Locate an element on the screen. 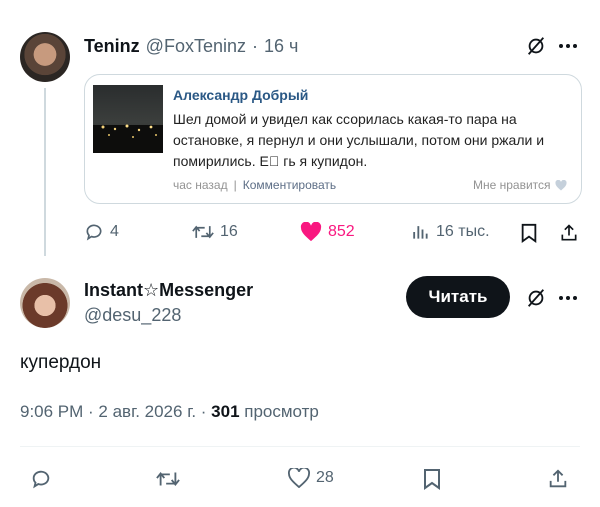  like-button: 852 is located at coordinates (327, 232).